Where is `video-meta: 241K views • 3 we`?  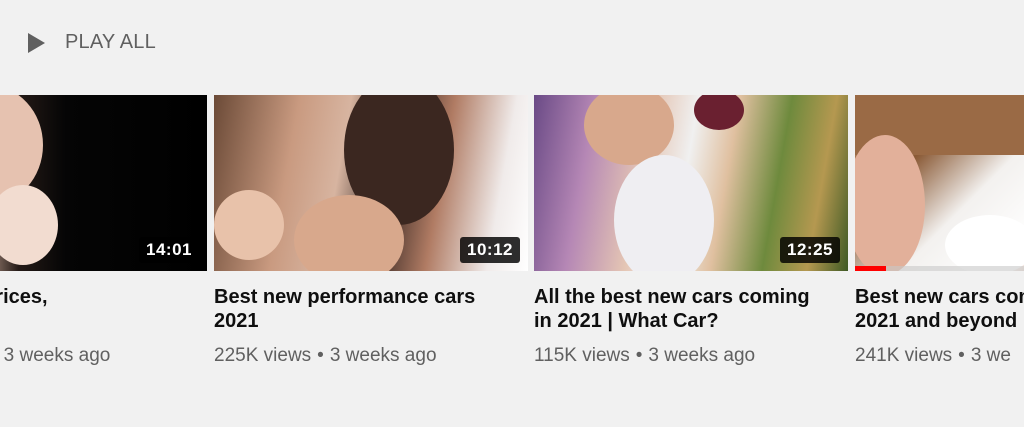
video-meta: 241K views • 3 we is located at coordinates (939, 356).